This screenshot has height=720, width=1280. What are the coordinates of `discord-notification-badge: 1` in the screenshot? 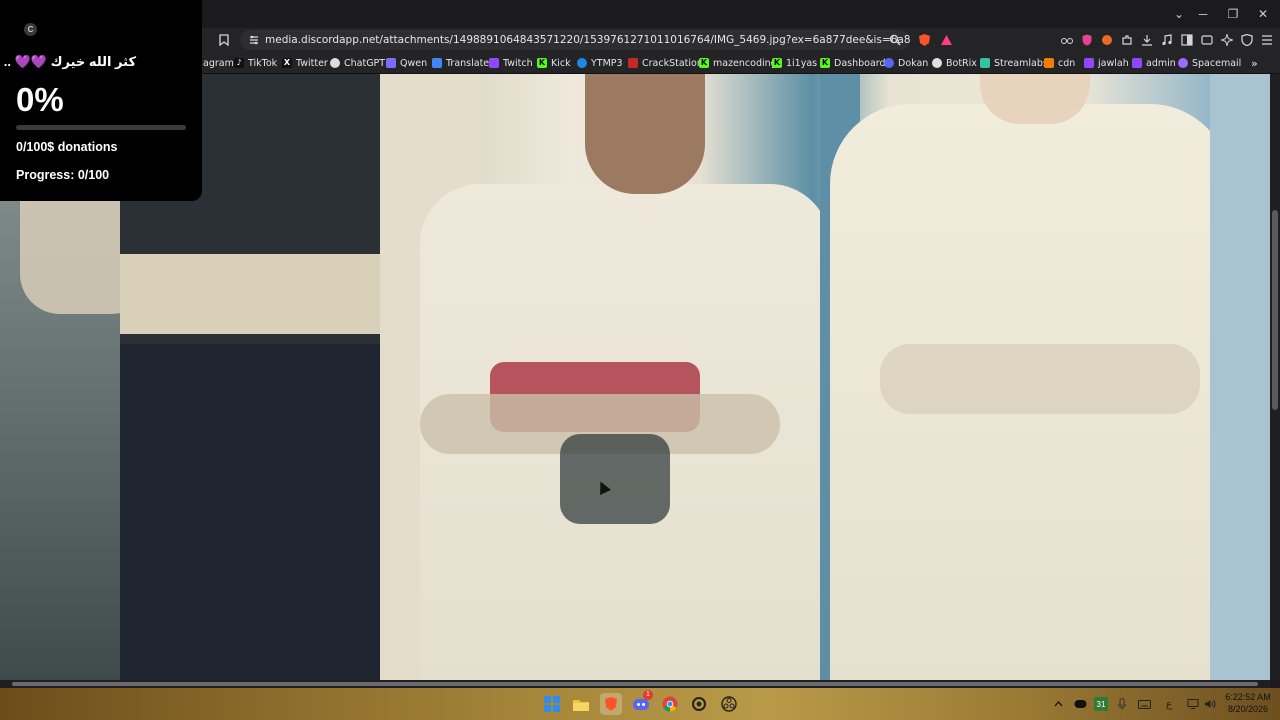 It's located at (648, 695).